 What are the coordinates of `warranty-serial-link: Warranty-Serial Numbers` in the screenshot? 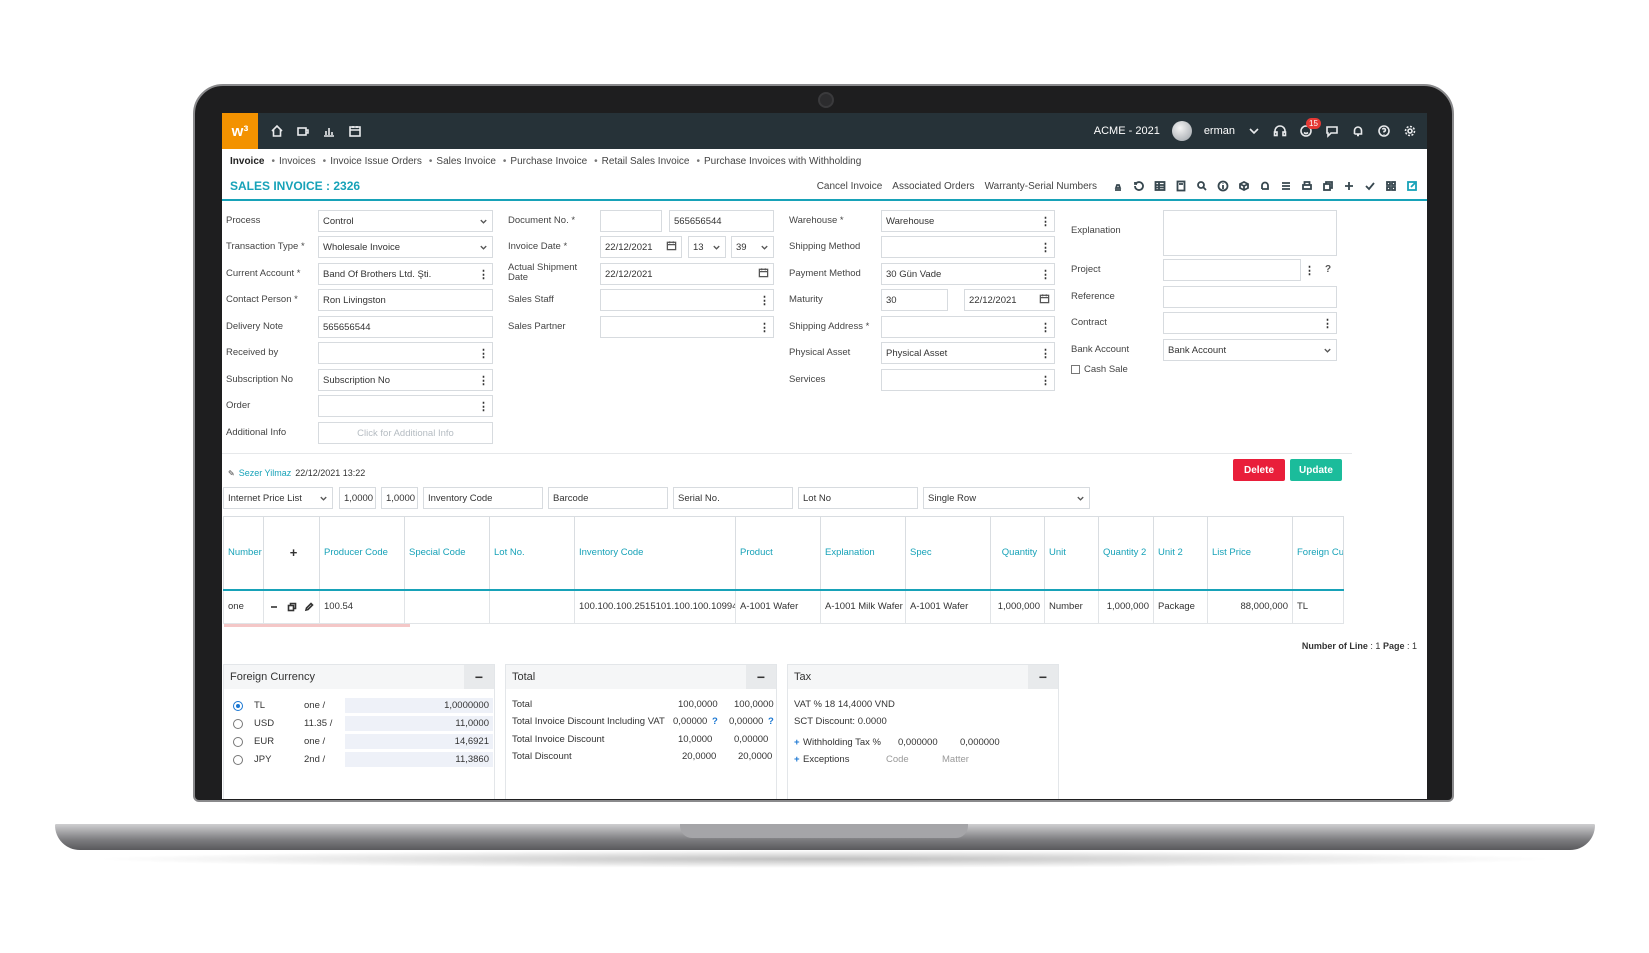 It's located at (1041, 186).